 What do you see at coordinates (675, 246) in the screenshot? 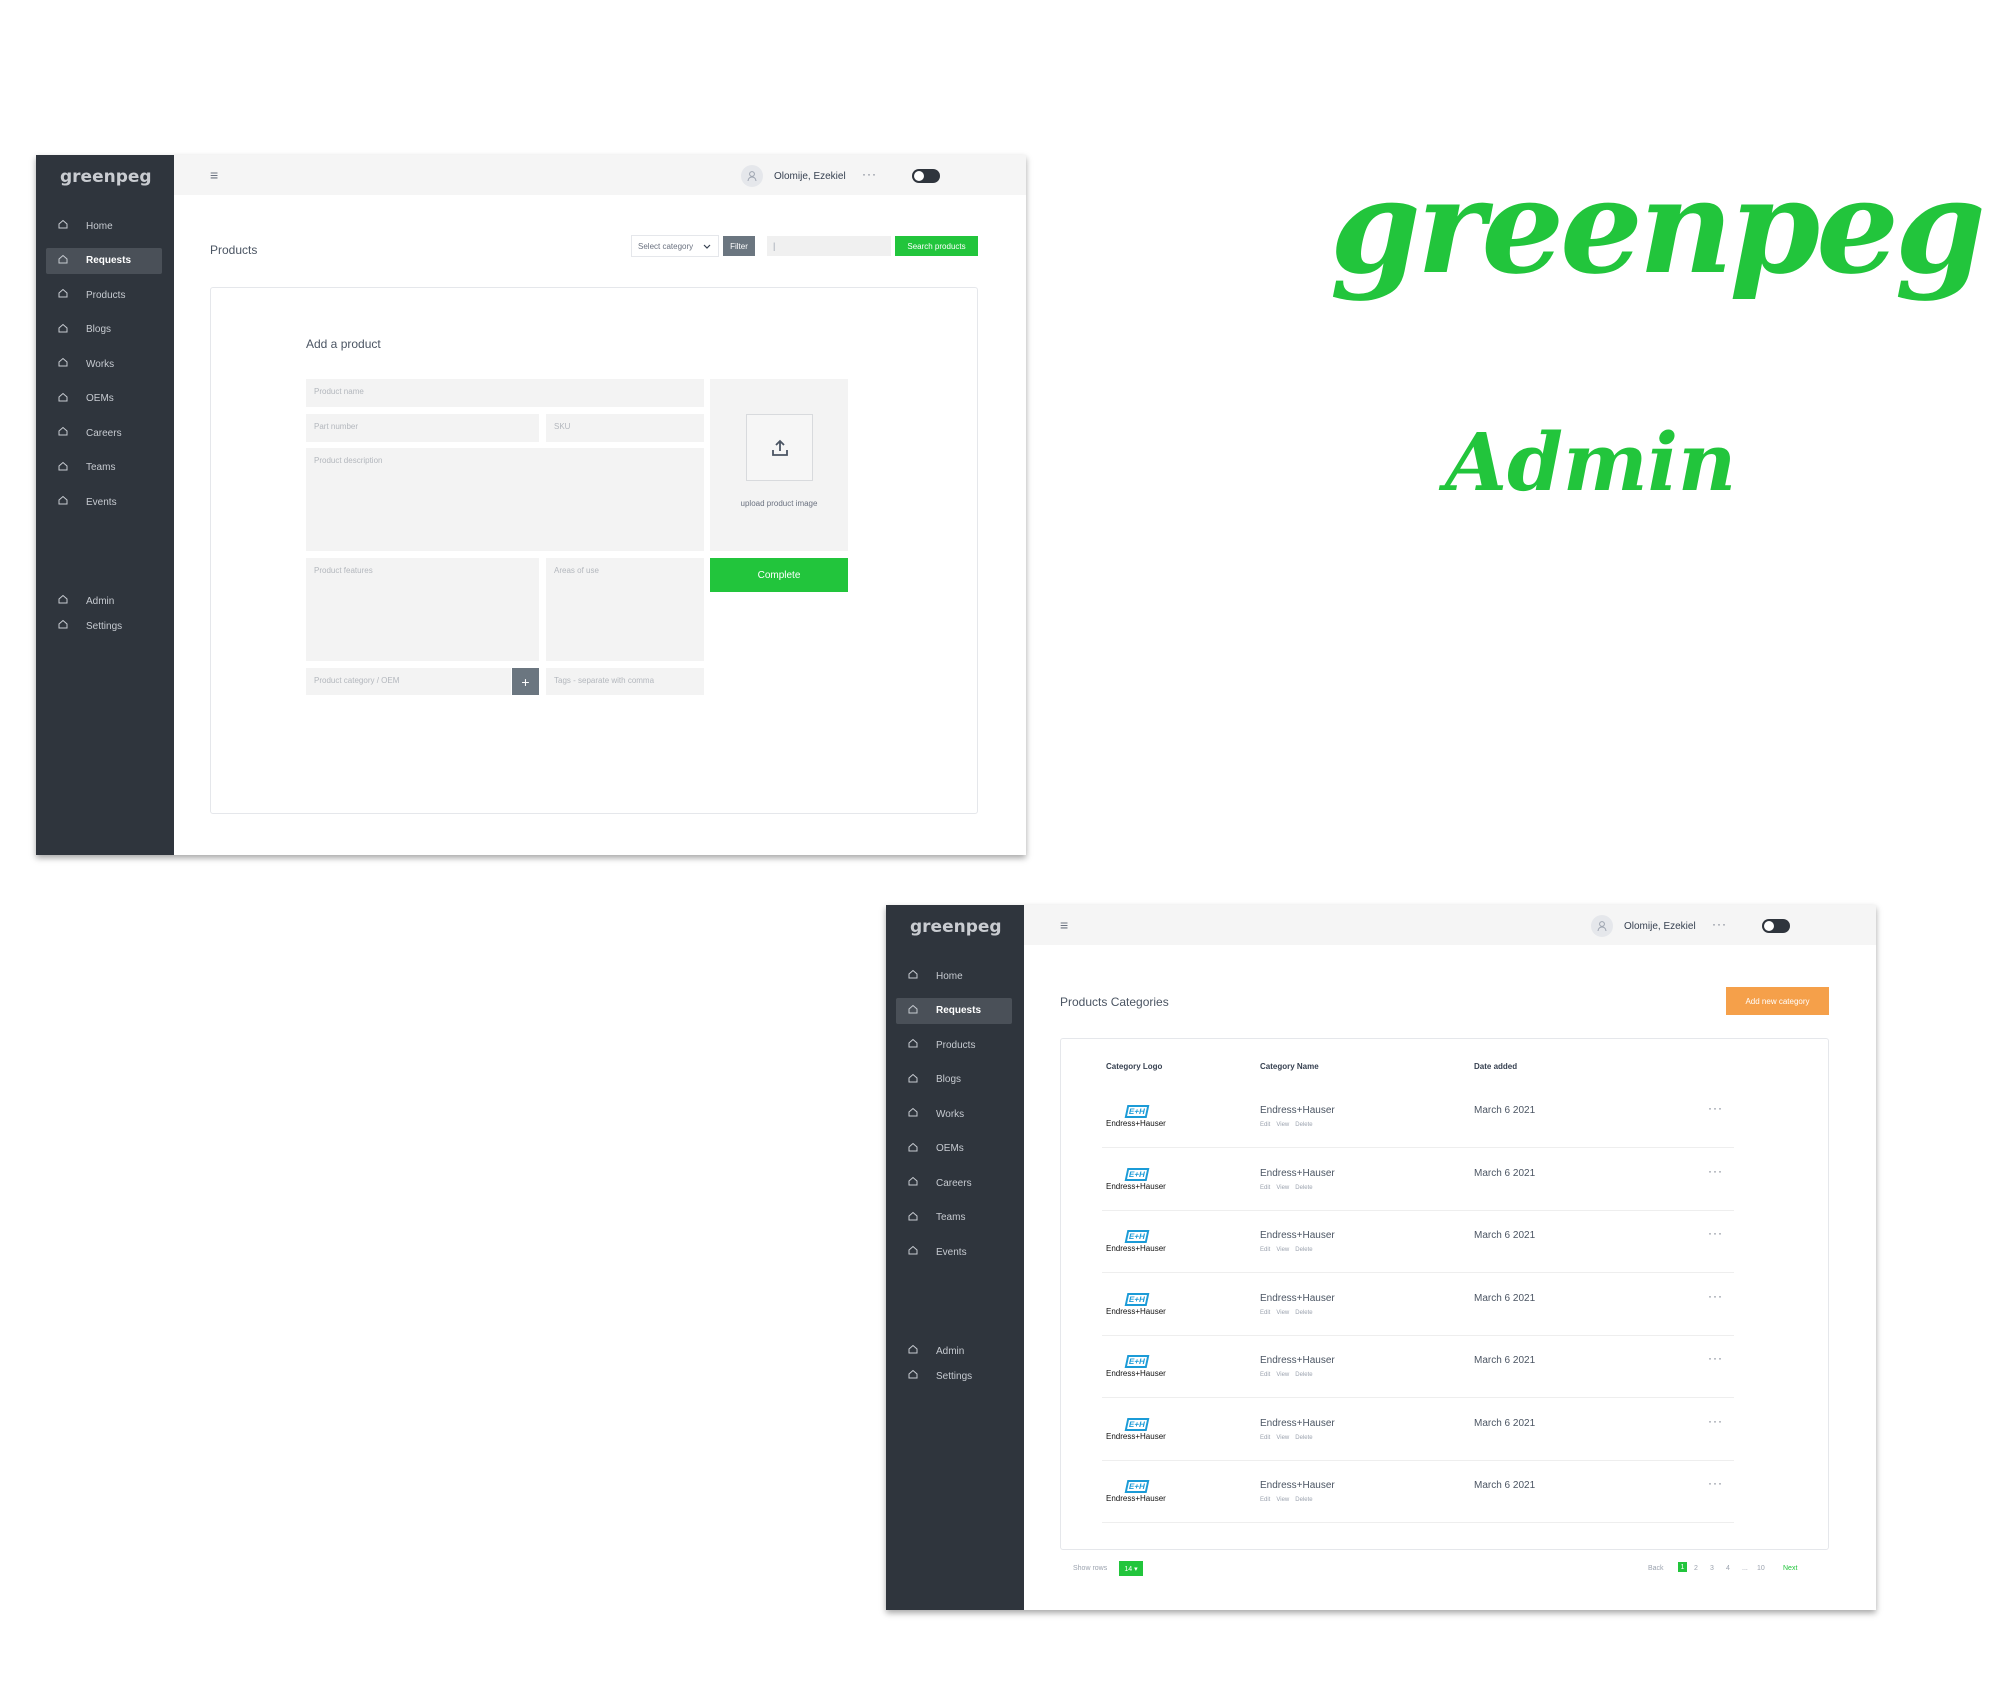
I see `category-select: Select category` at bounding box center [675, 246].